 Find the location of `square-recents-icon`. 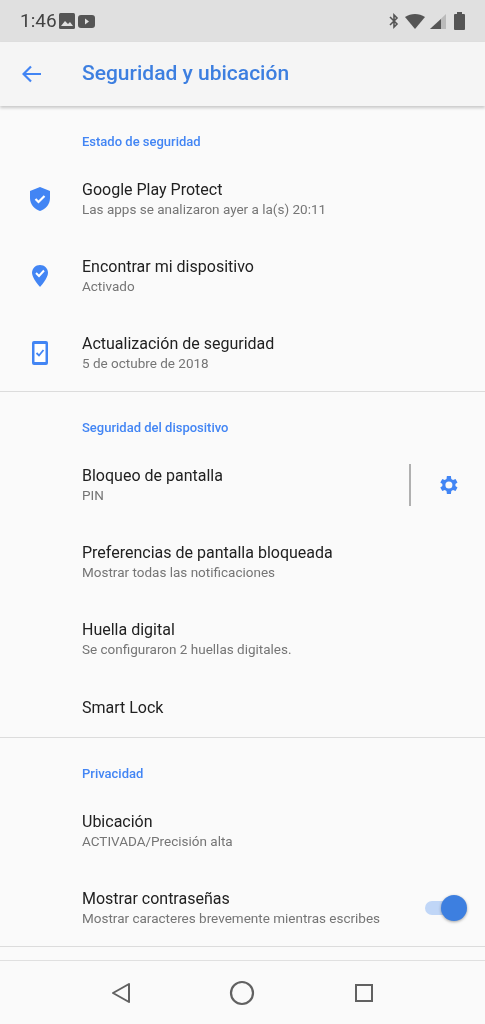

square-recents-icon is located at coordinates (364, 992).